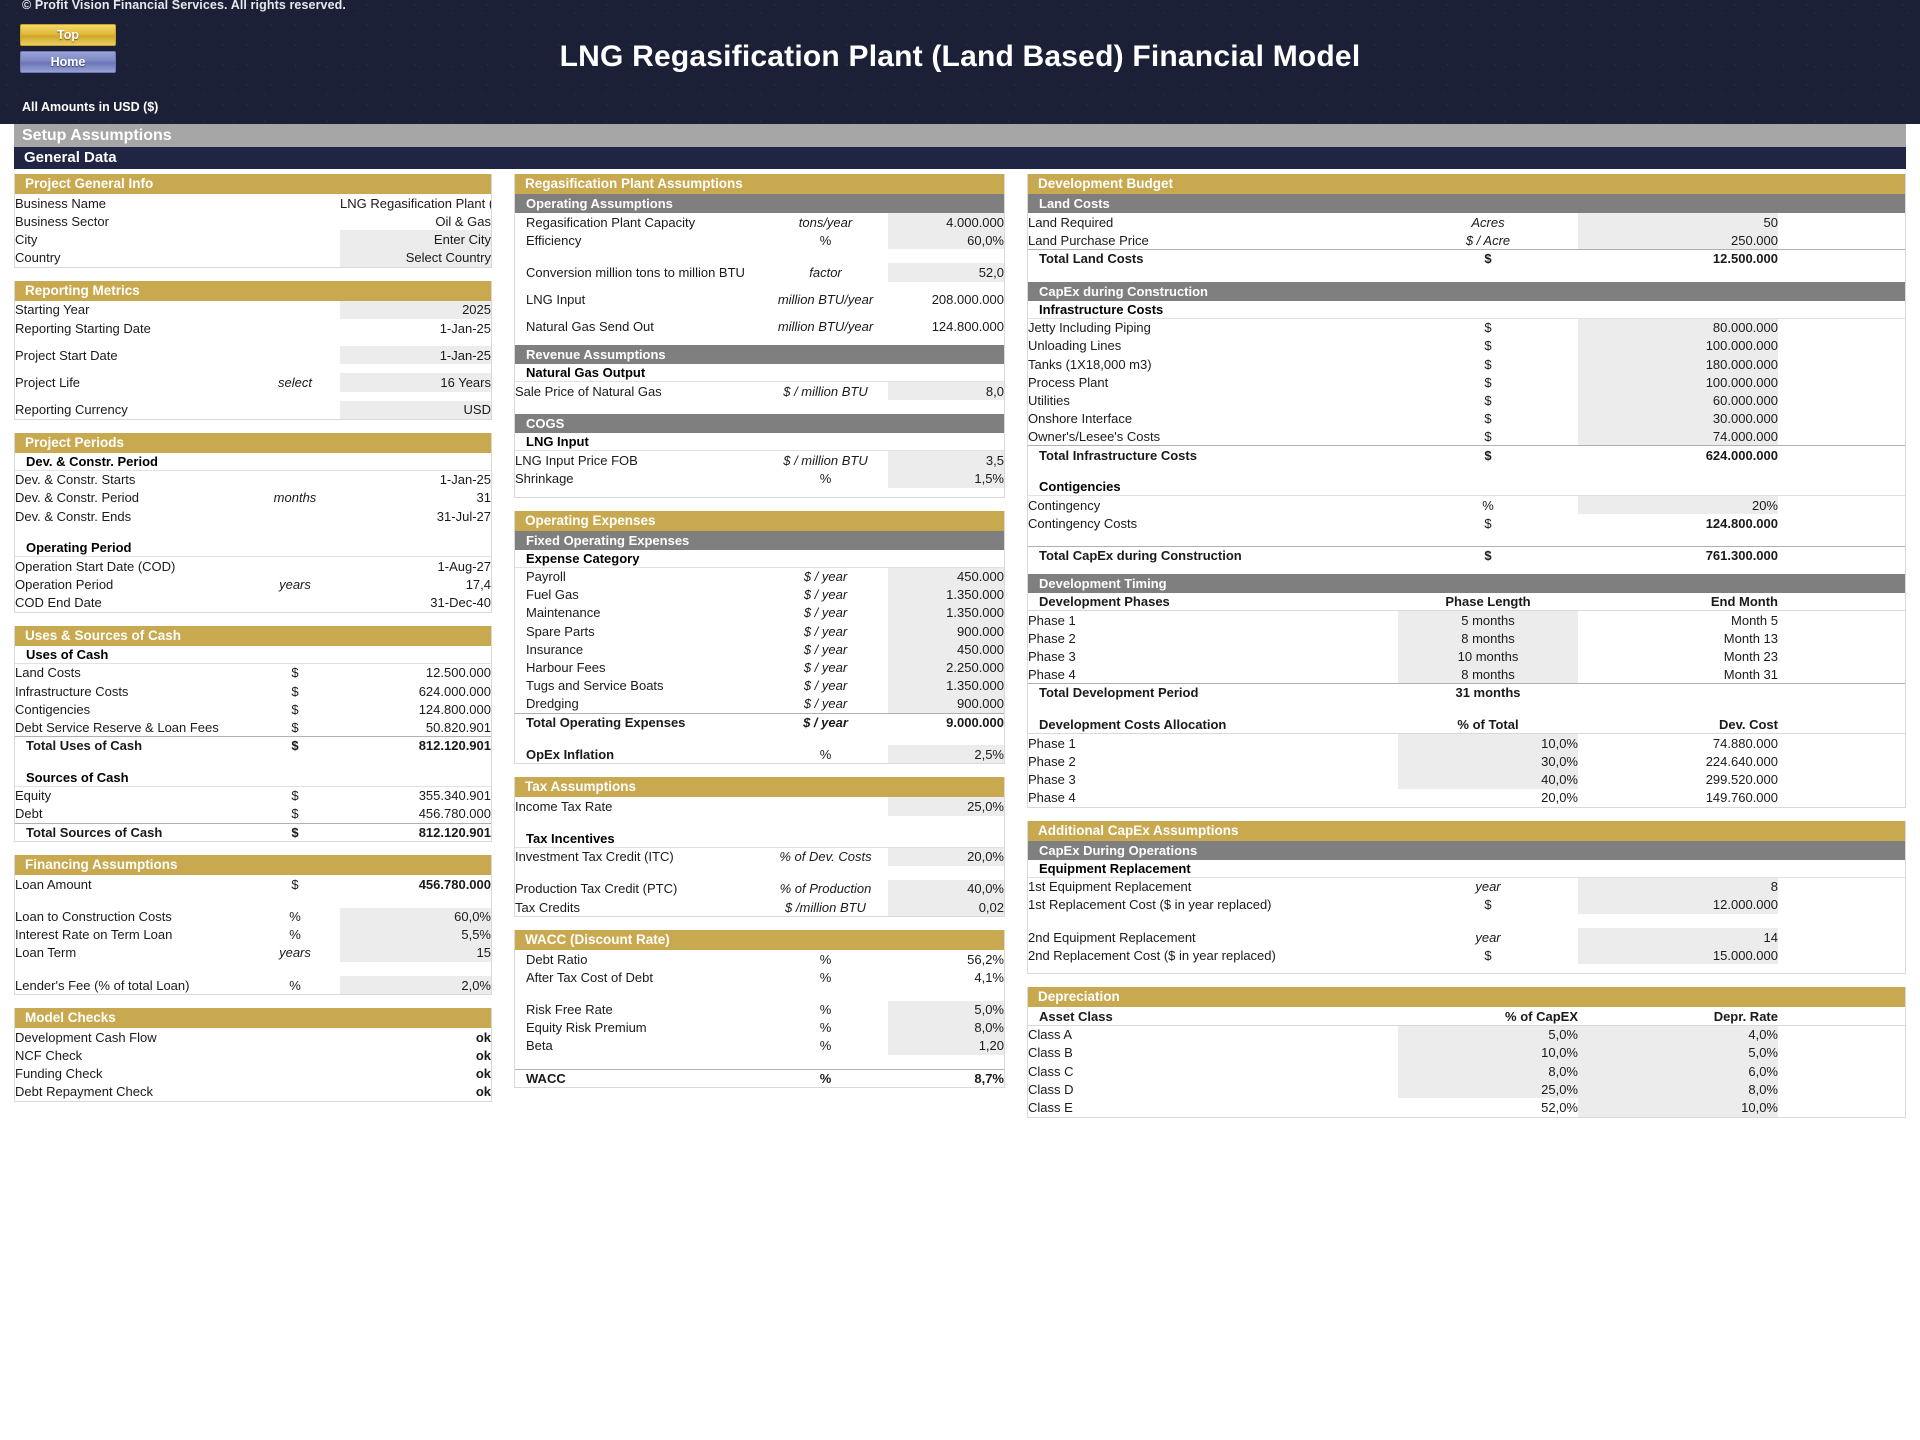  I want to click on lenders-fee-input: 2,0%, so click(415, 985).